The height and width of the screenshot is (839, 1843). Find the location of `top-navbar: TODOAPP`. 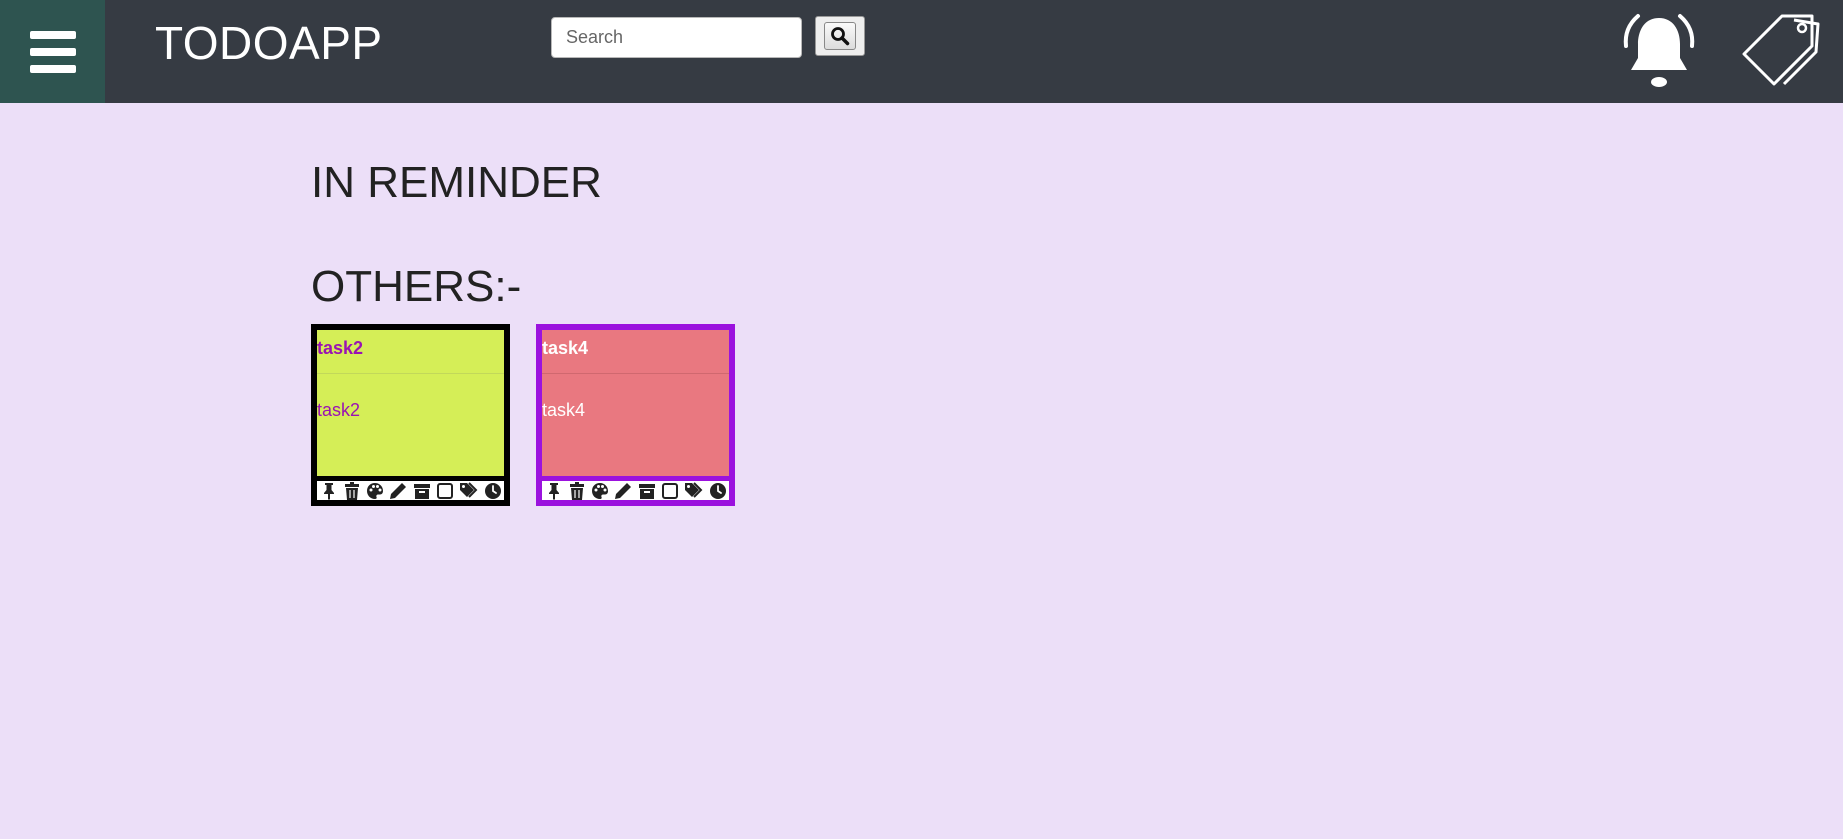

top-navbar: TODOAPP is located at coordinates (921, 51).